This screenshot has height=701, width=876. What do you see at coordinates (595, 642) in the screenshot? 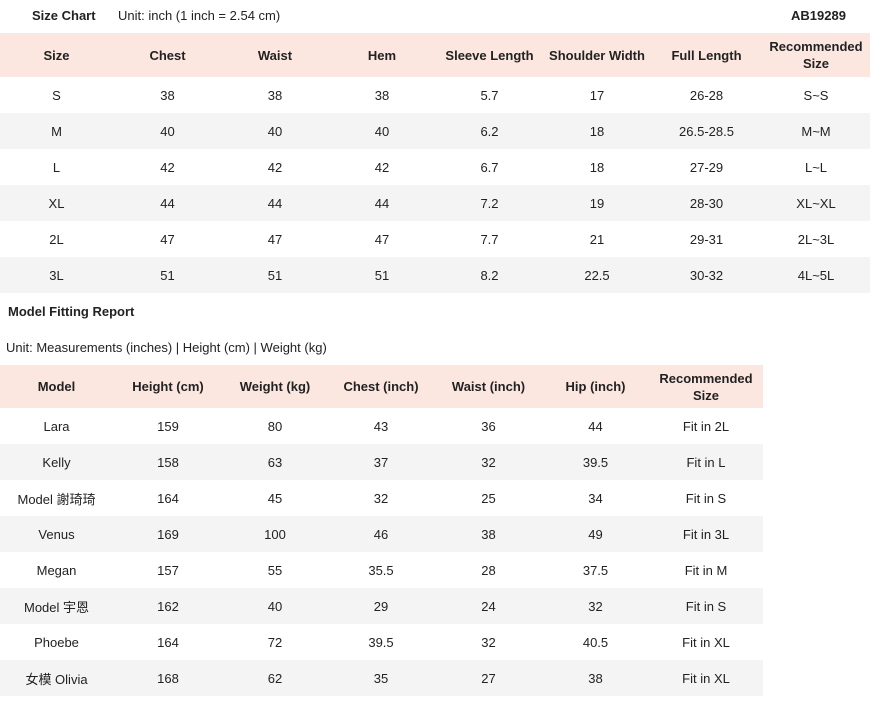
I see `table-cell: 40.5` at bounding box center [595, 642].